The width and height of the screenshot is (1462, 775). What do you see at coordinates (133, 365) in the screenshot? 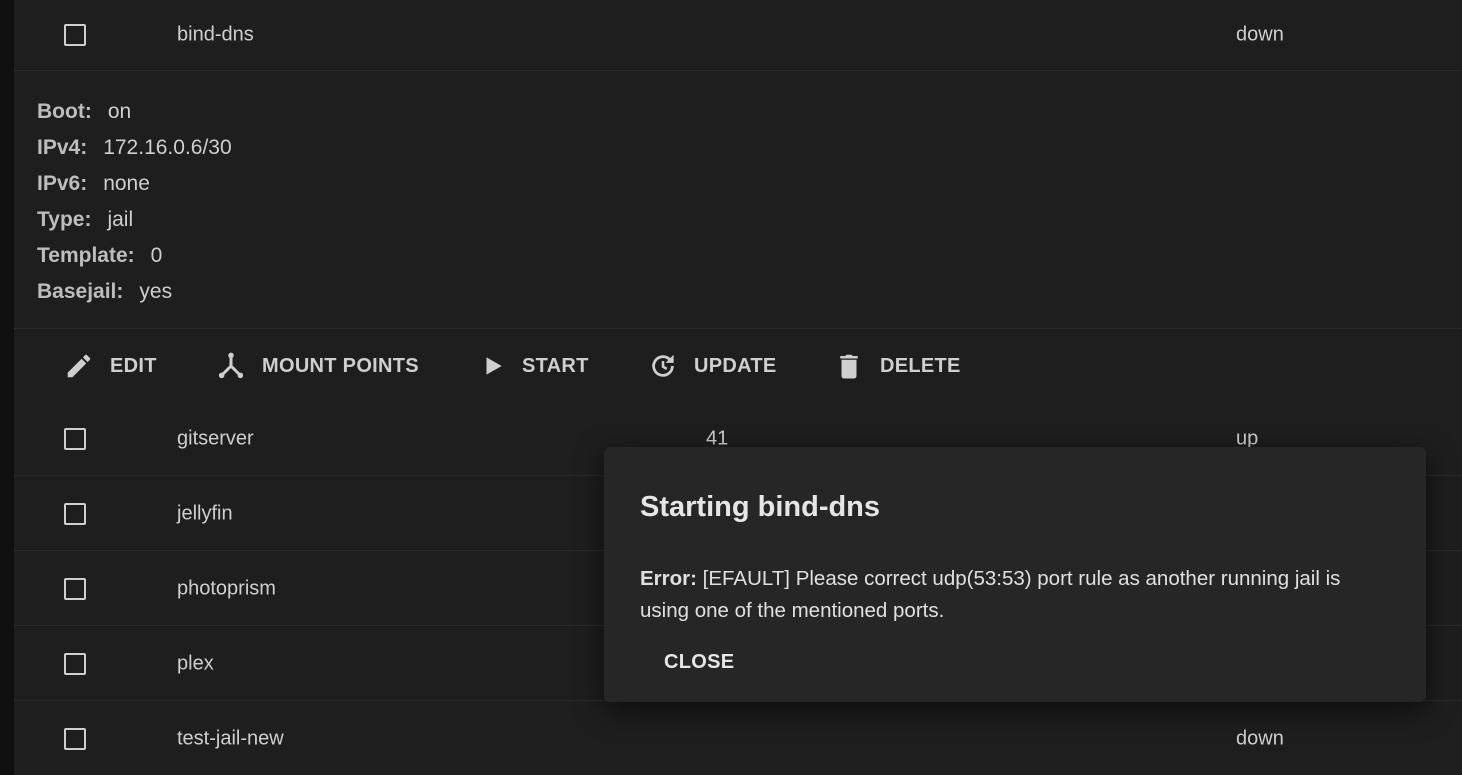
I see `edit-label: EDIT` at bounding box center [133, 365].